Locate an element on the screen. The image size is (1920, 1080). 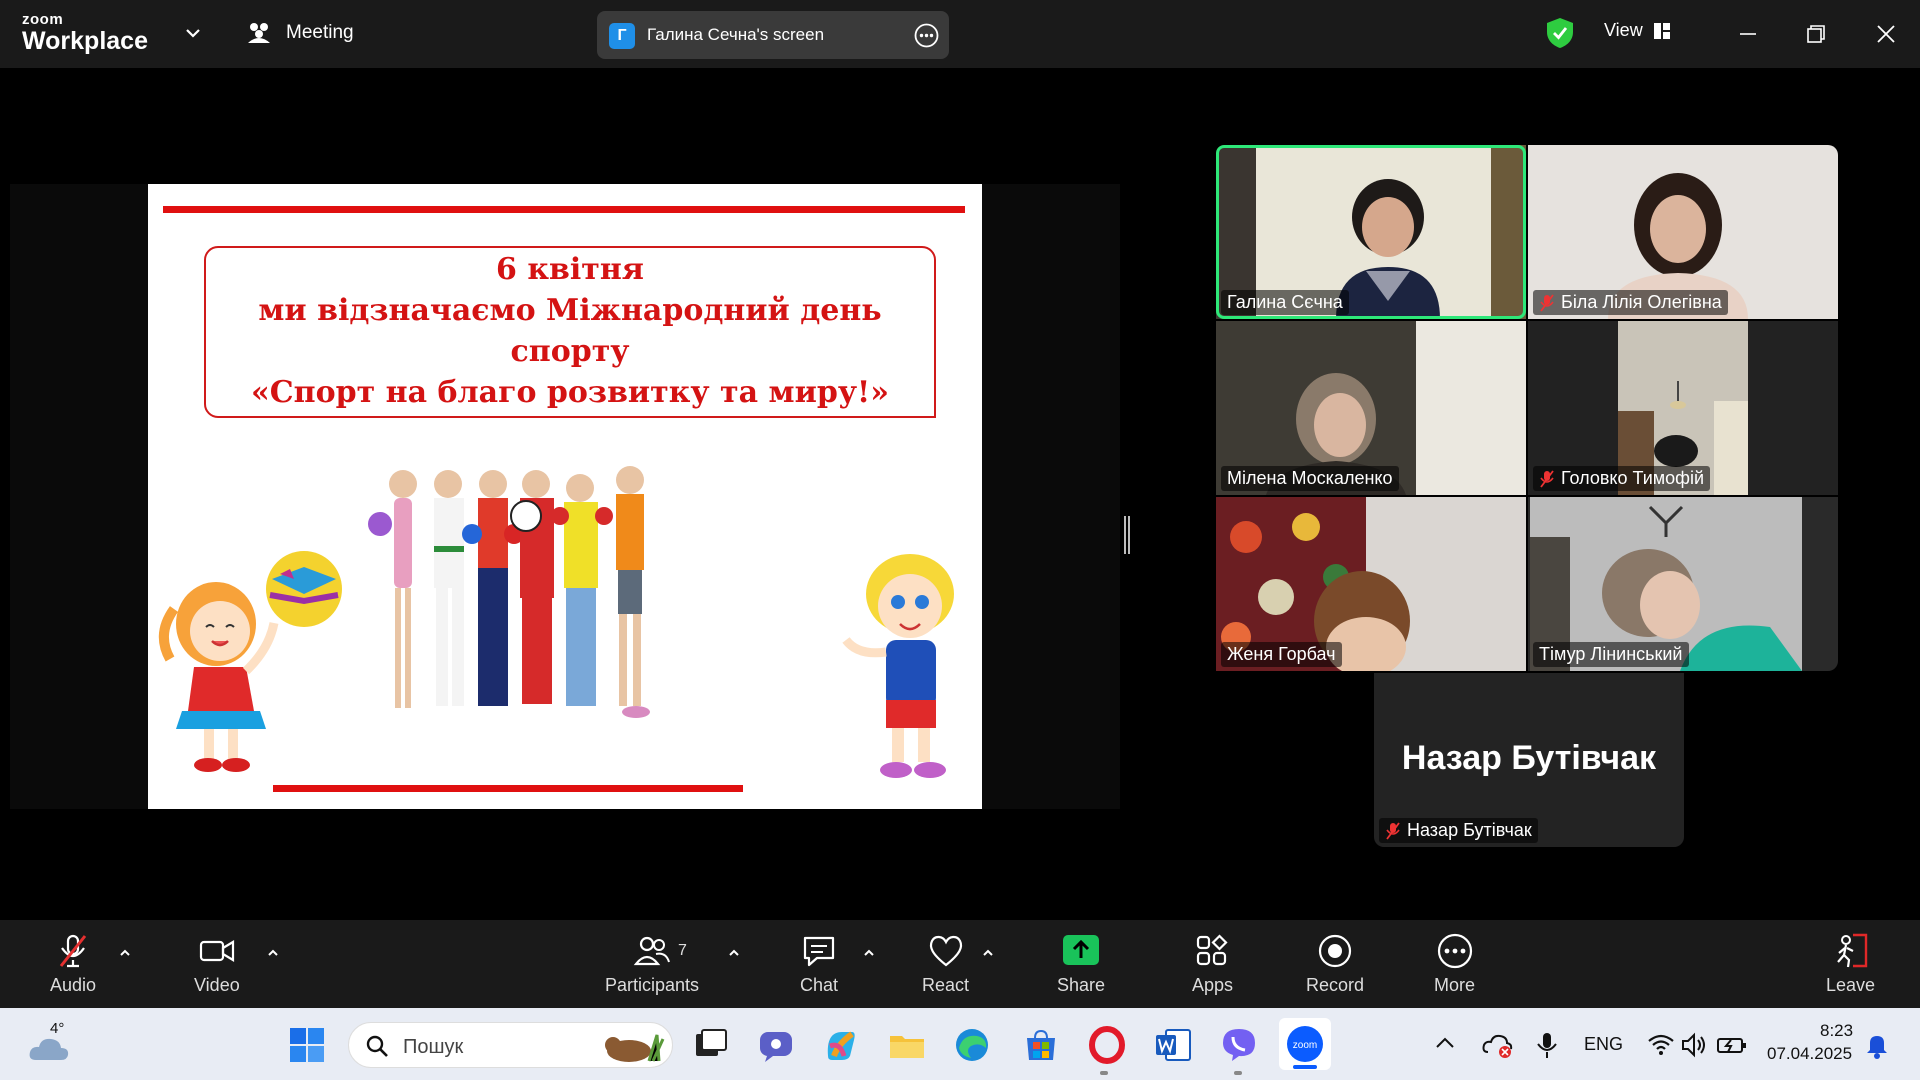
participant-name: Біла Лілія Олегівна is located at coordinates (1641, 302).